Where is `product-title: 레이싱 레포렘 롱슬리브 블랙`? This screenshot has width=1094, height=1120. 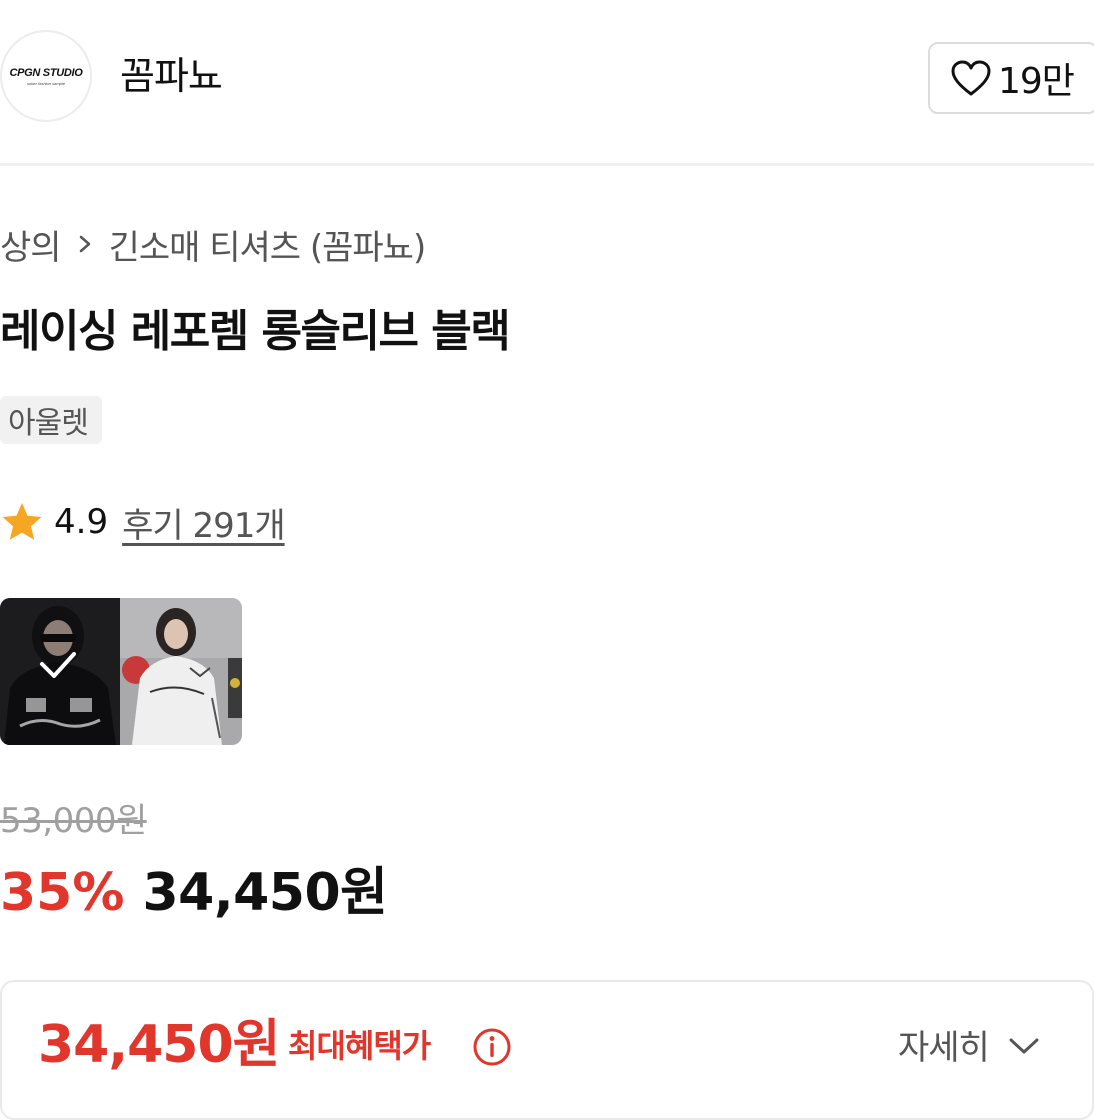 product-title: 레이싱 레포렘 롱슬리브 블랙 is located at coordinates (255, 331).